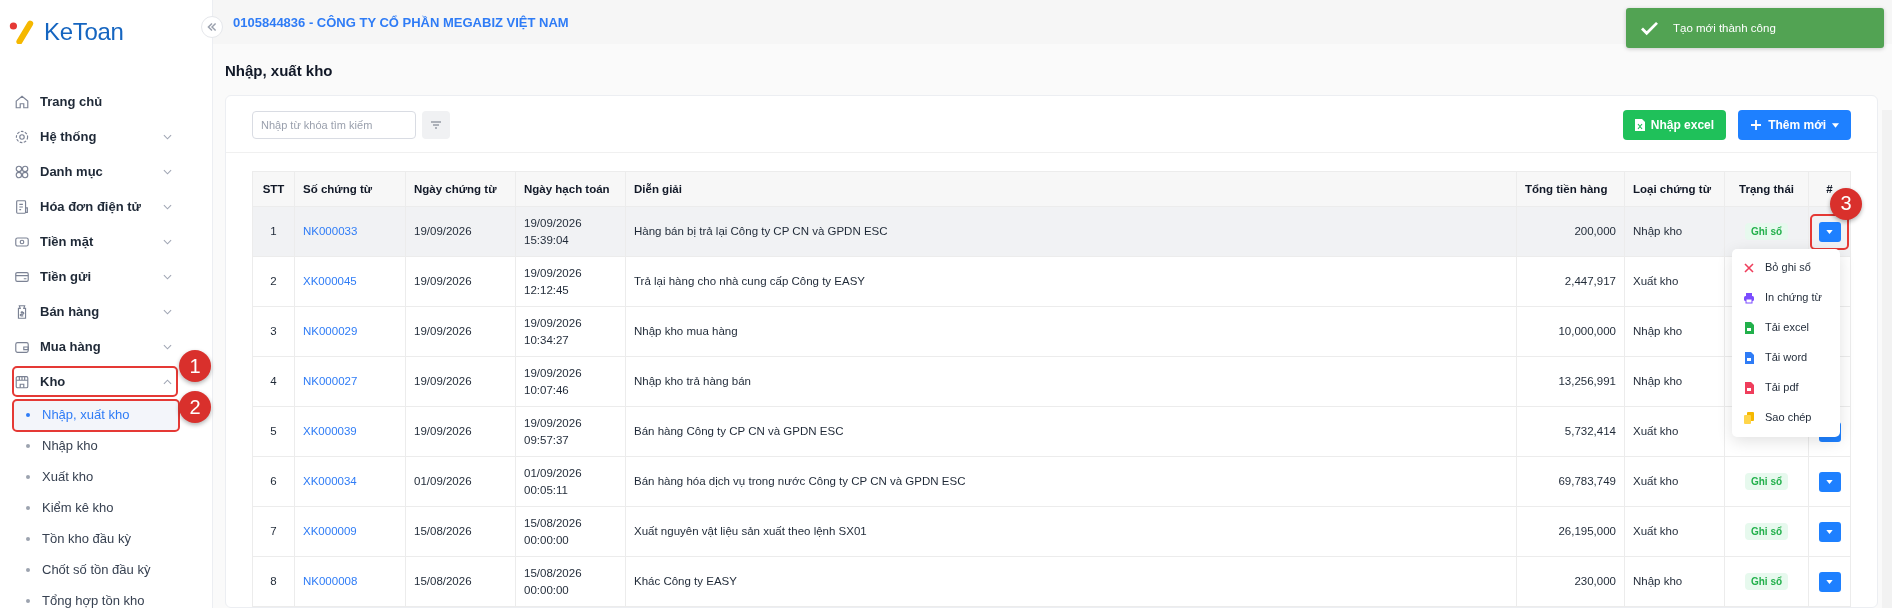  What do you see at coordinates (22, 206) in the screenshot?
I see `document-icon` at bounding box center [22, 206].